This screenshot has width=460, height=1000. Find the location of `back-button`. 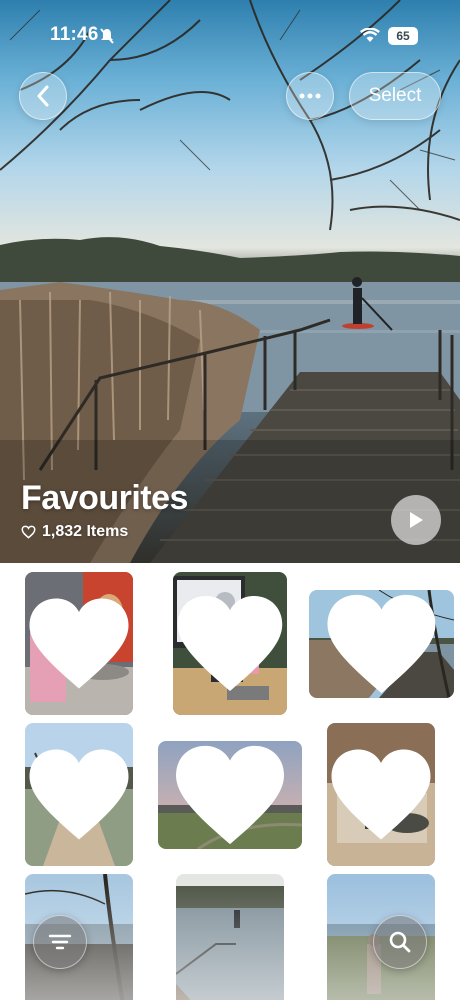

back-button is located at coordinates (43, 96).